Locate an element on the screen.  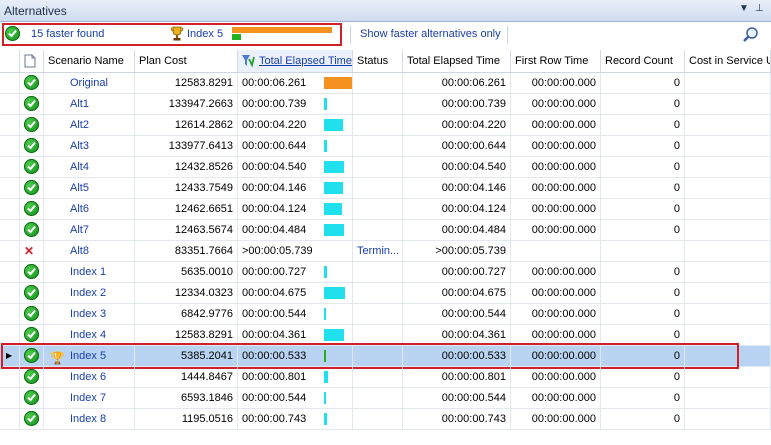
dropdown-arrow-icon: ▼ is located at coordinates (744, 8).